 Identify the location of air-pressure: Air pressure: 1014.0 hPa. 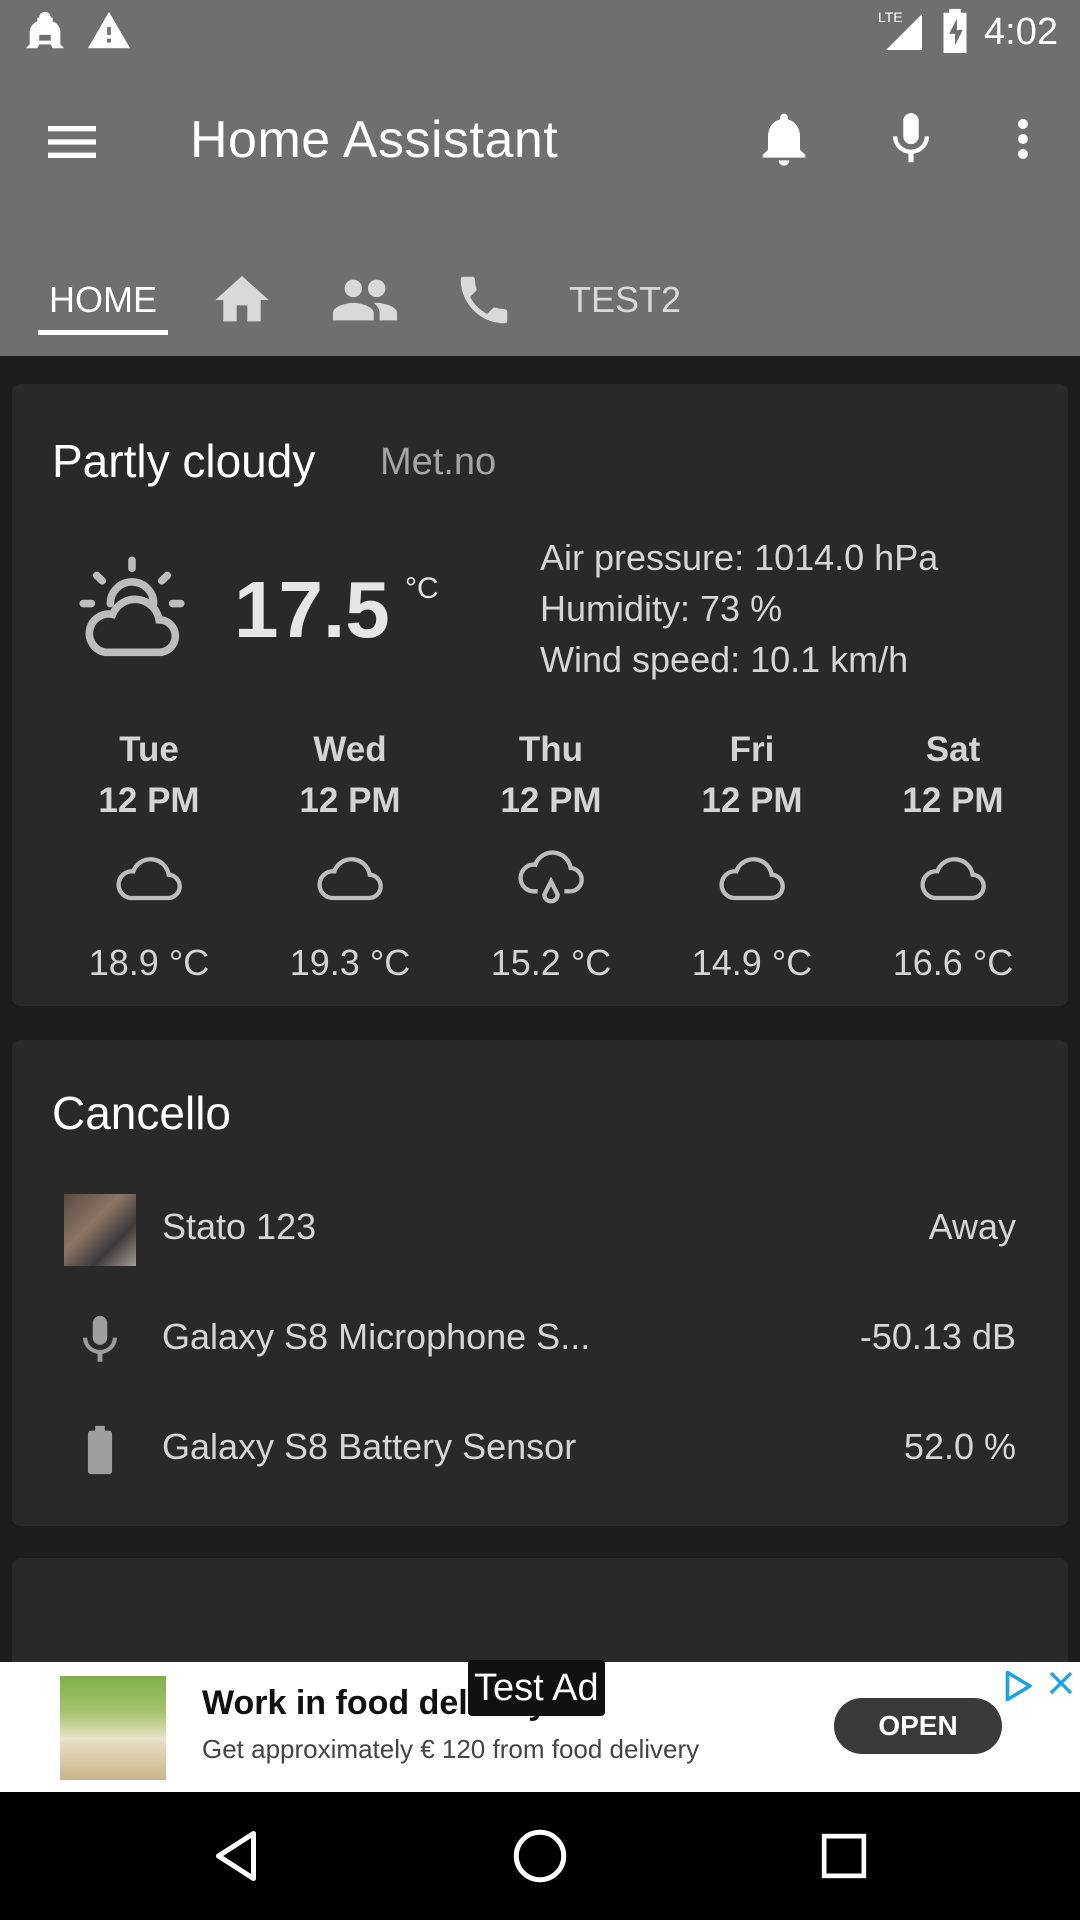
(739, 557).